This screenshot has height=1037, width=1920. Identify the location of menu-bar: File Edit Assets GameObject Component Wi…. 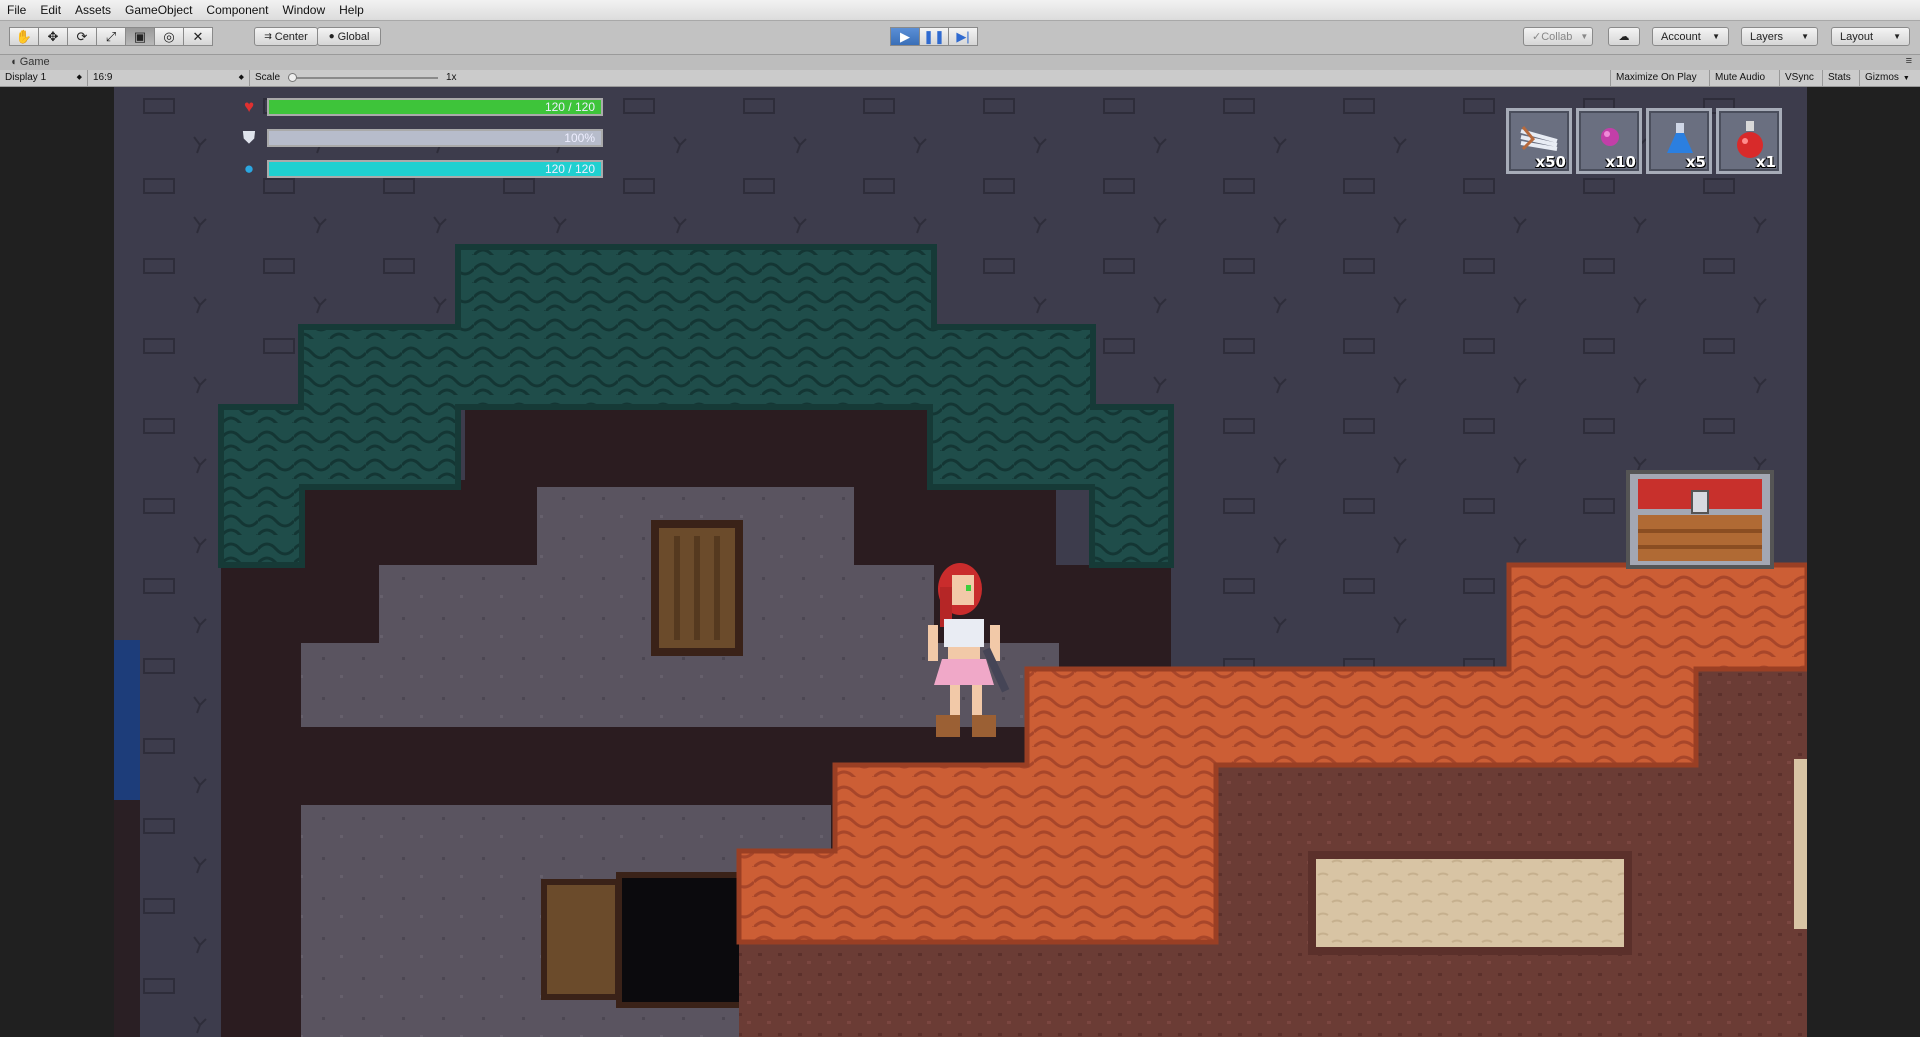
(960, 10).